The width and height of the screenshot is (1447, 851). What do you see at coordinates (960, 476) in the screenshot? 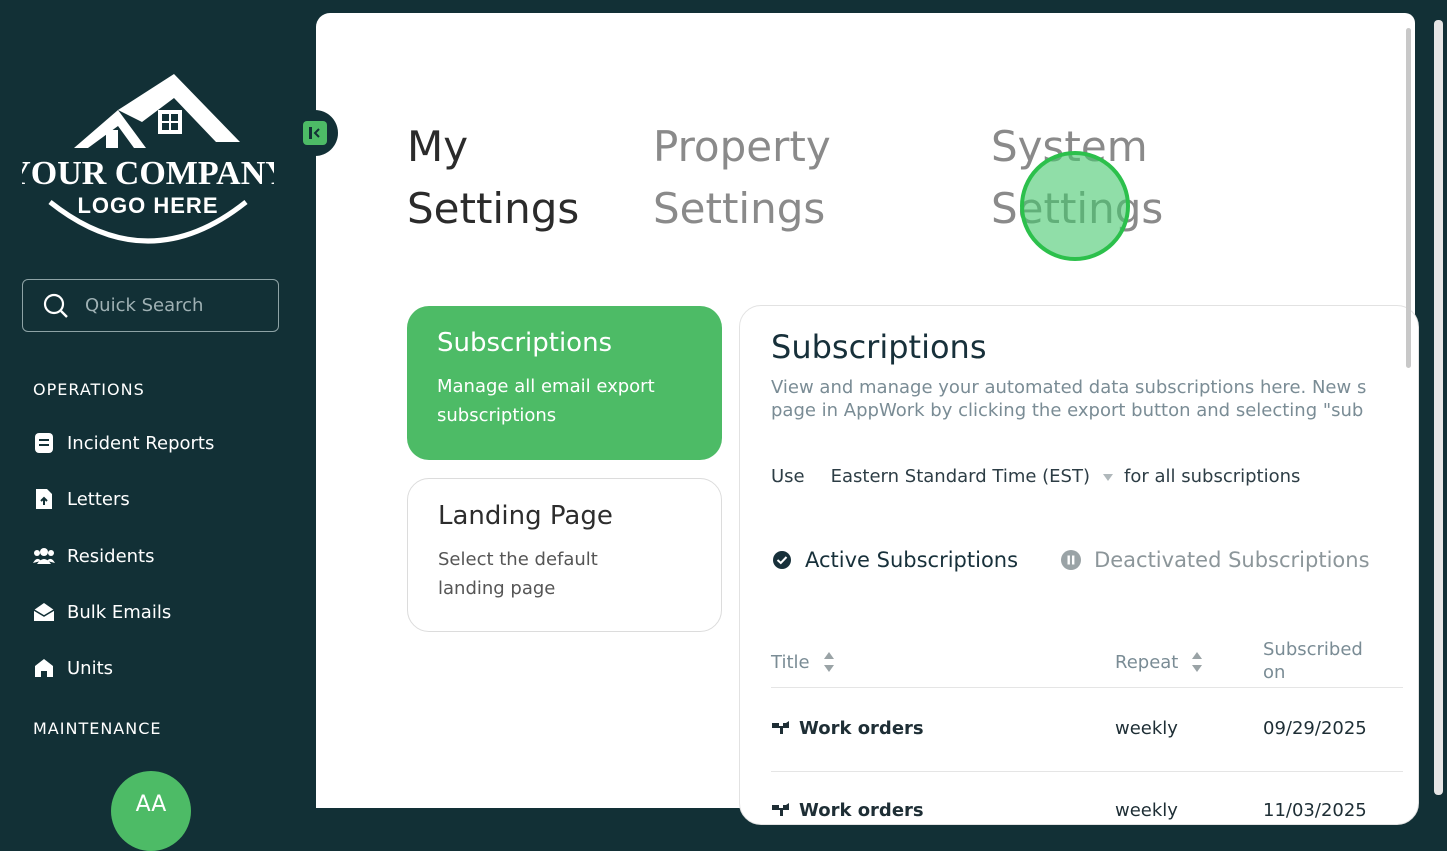
I see `timezone-value: Eastern Standard Time (EST)` at bounding box center [960, 476].